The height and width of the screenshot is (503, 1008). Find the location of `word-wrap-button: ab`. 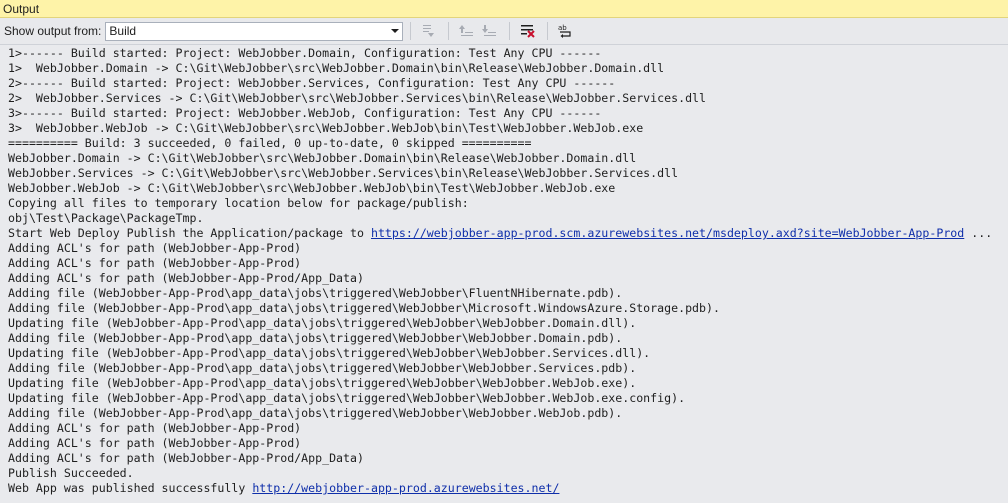

word-wrap-button: ab is located at coordinates (565, 31).